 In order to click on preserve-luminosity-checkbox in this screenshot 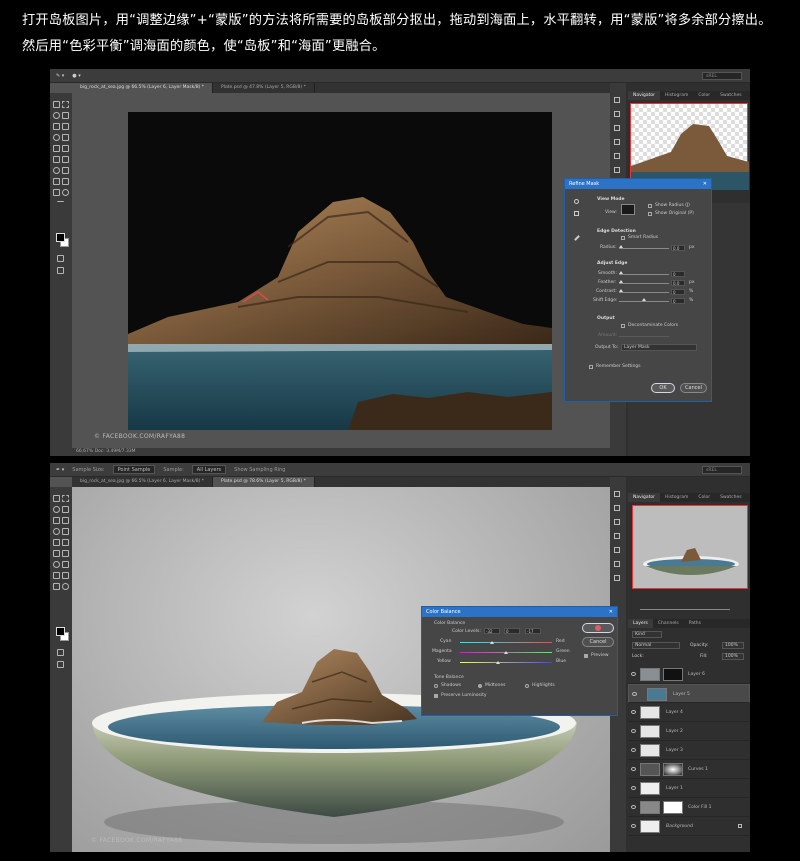, I will do `click(436, 696)`.